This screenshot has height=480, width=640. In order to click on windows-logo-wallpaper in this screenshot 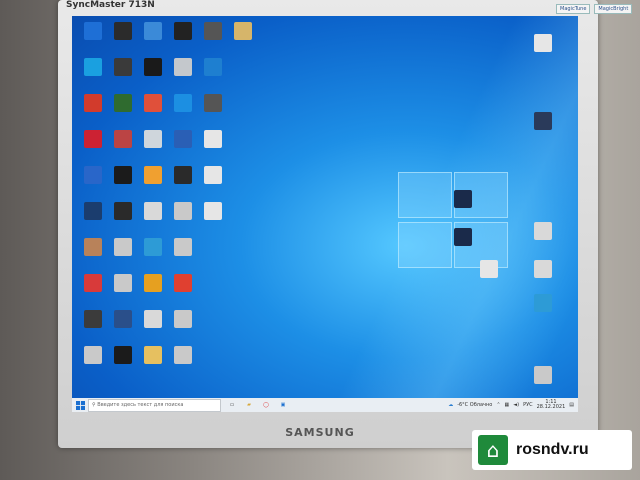, I will do `click(454, 222)`.